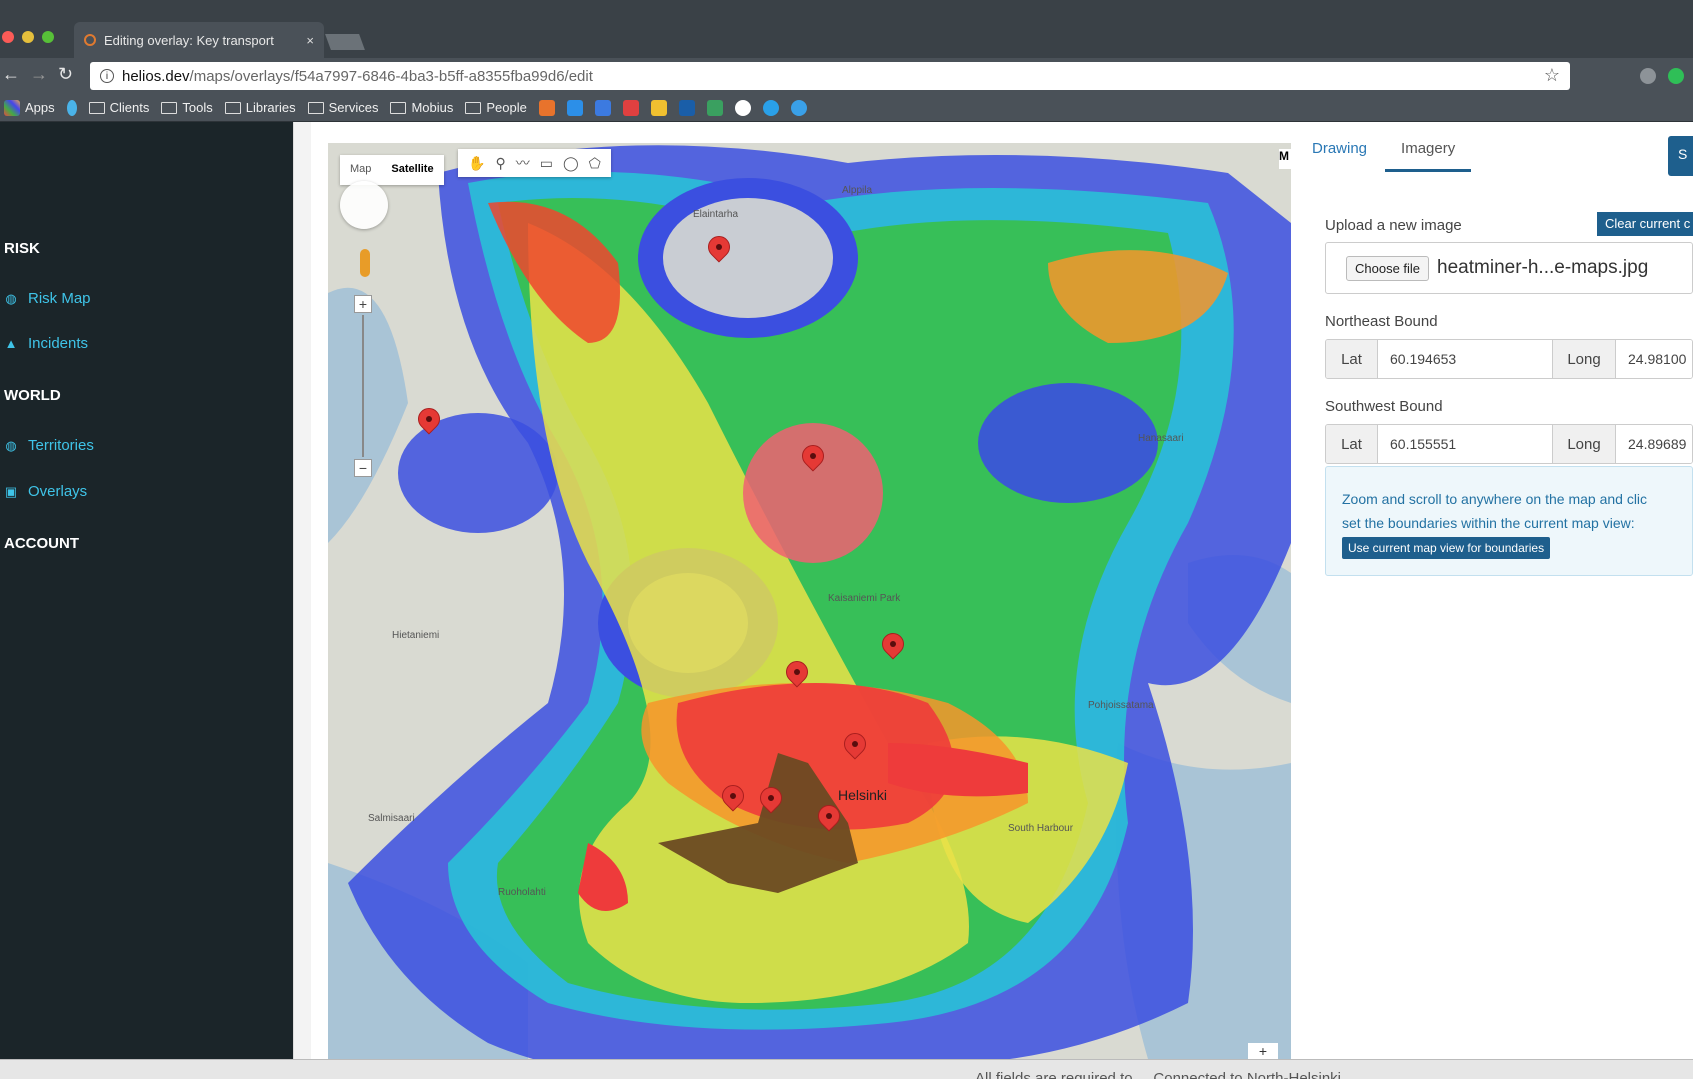  Describe the element at coordinates (1648, 76) in the screenshot. I see `extension-shield-icon` at that location.